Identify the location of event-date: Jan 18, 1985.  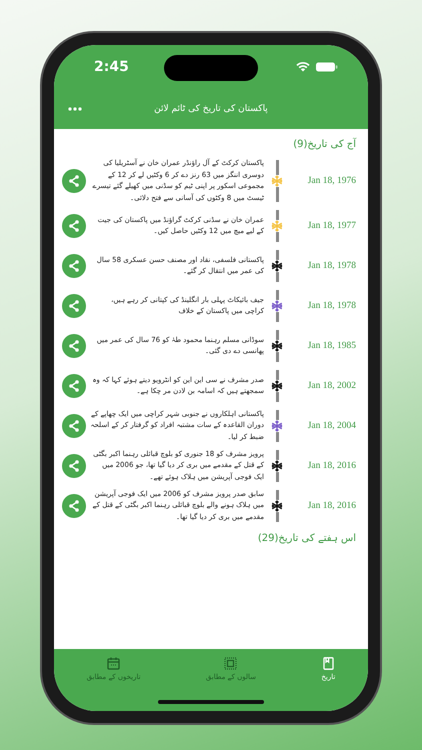
(331, 346).